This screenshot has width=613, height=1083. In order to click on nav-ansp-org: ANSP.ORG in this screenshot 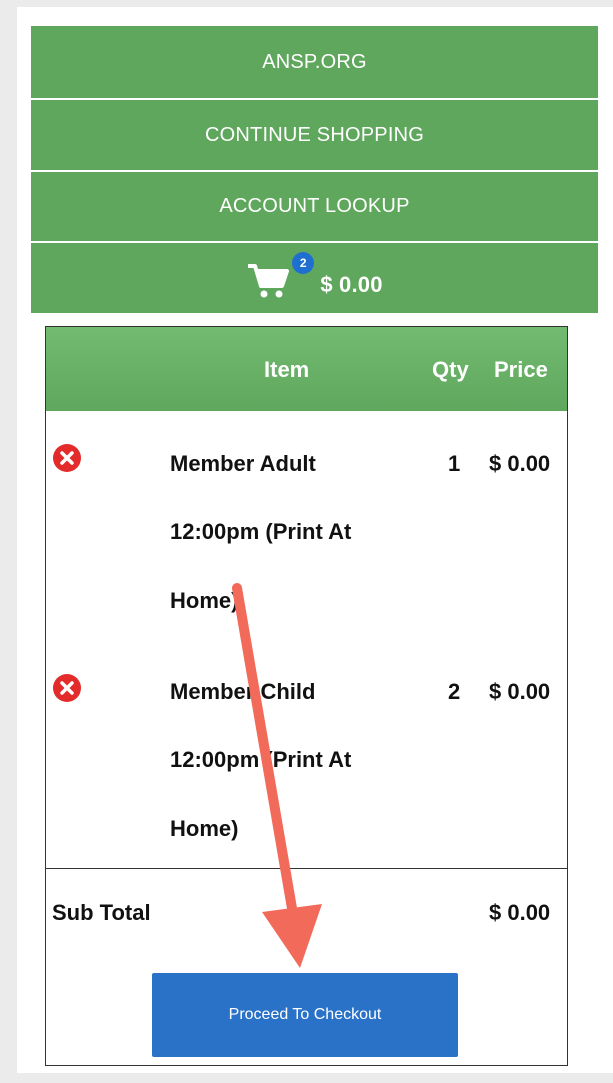, I will do `click(314, 62)`.